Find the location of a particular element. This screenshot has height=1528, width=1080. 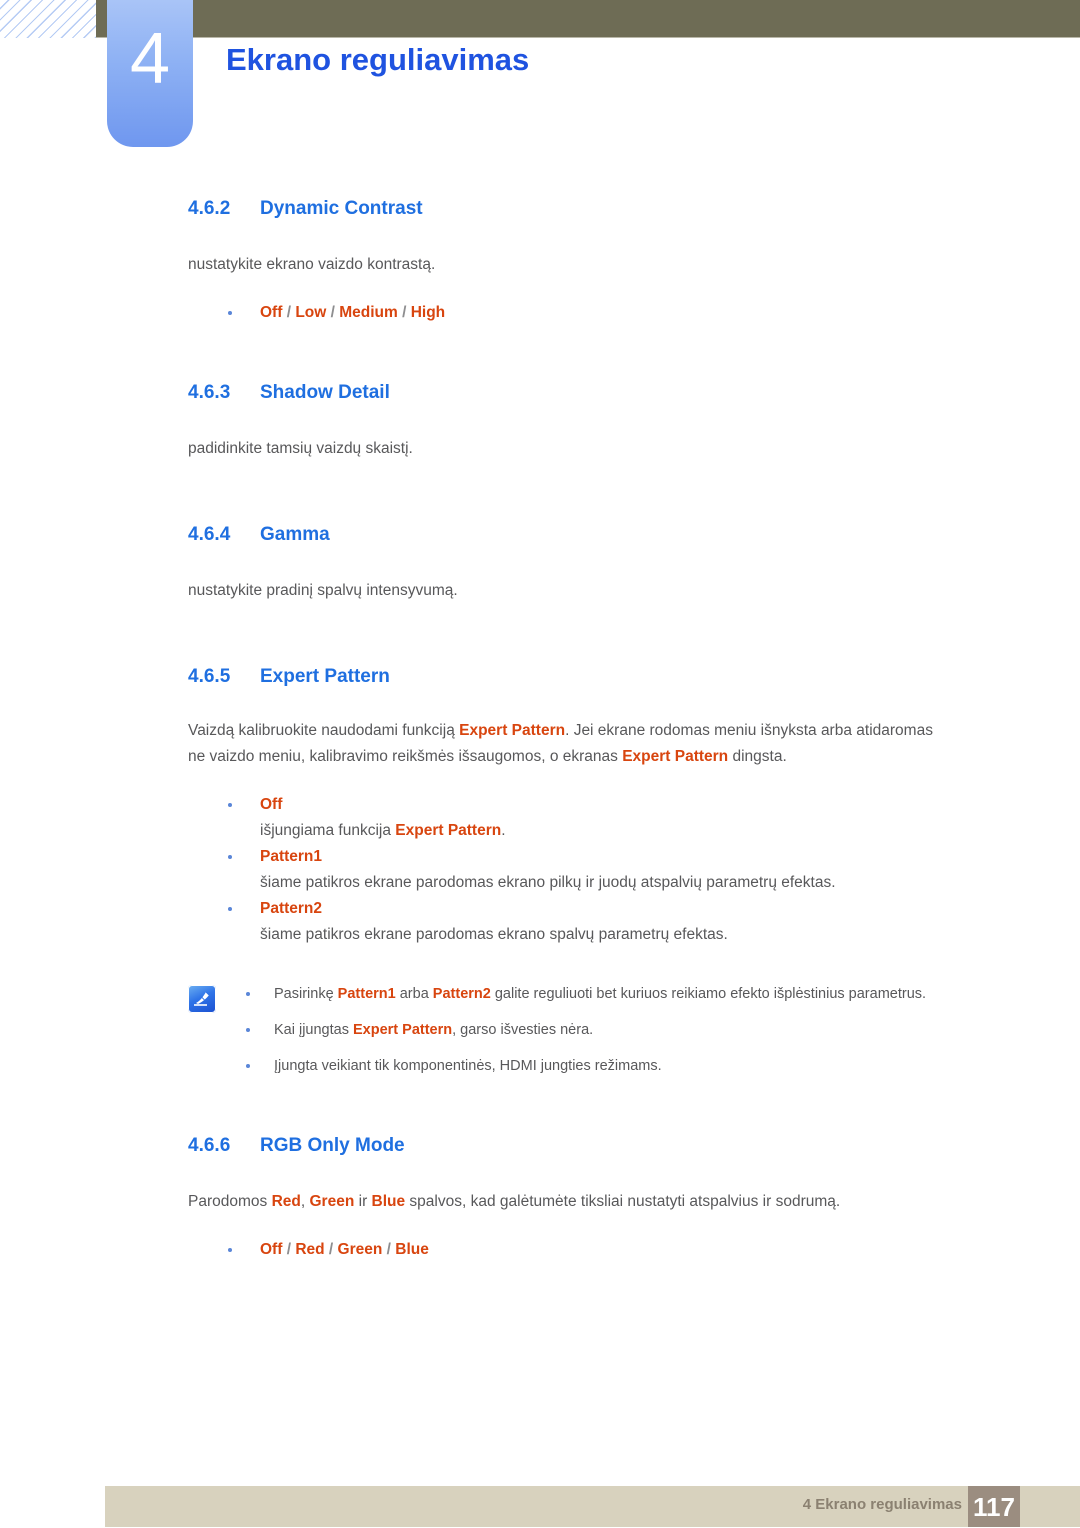

item-pattern2: Pattern2 is located at coordinates (568, 909).